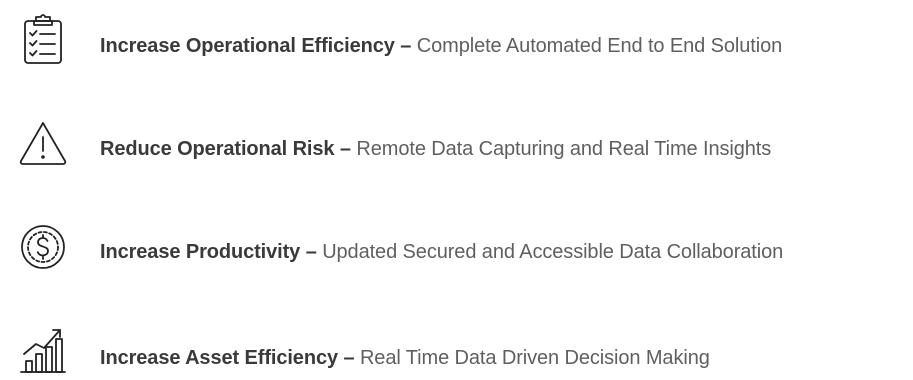  Describe the element at coordinates (43, 347) in the screenshot. I see `growth-chart-icon` at that location.